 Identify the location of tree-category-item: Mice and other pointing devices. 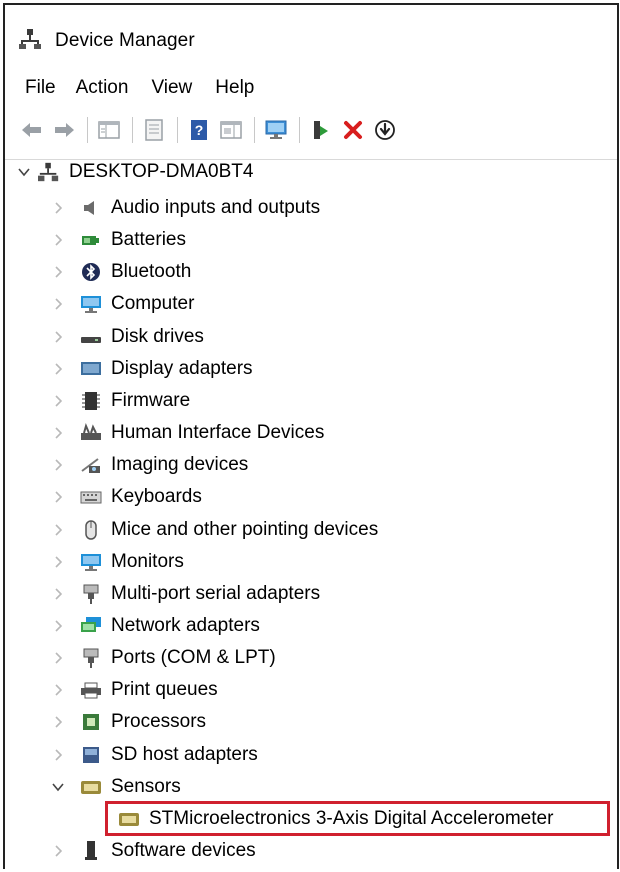
(215, 530).